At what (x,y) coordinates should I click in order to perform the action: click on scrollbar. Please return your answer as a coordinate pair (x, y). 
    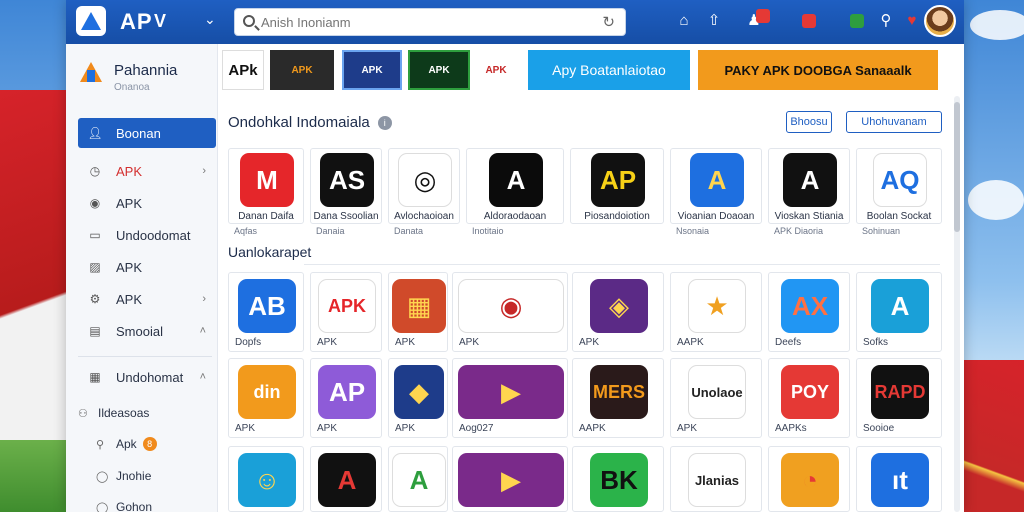
    Looking at the image, I should click on (957, 304).